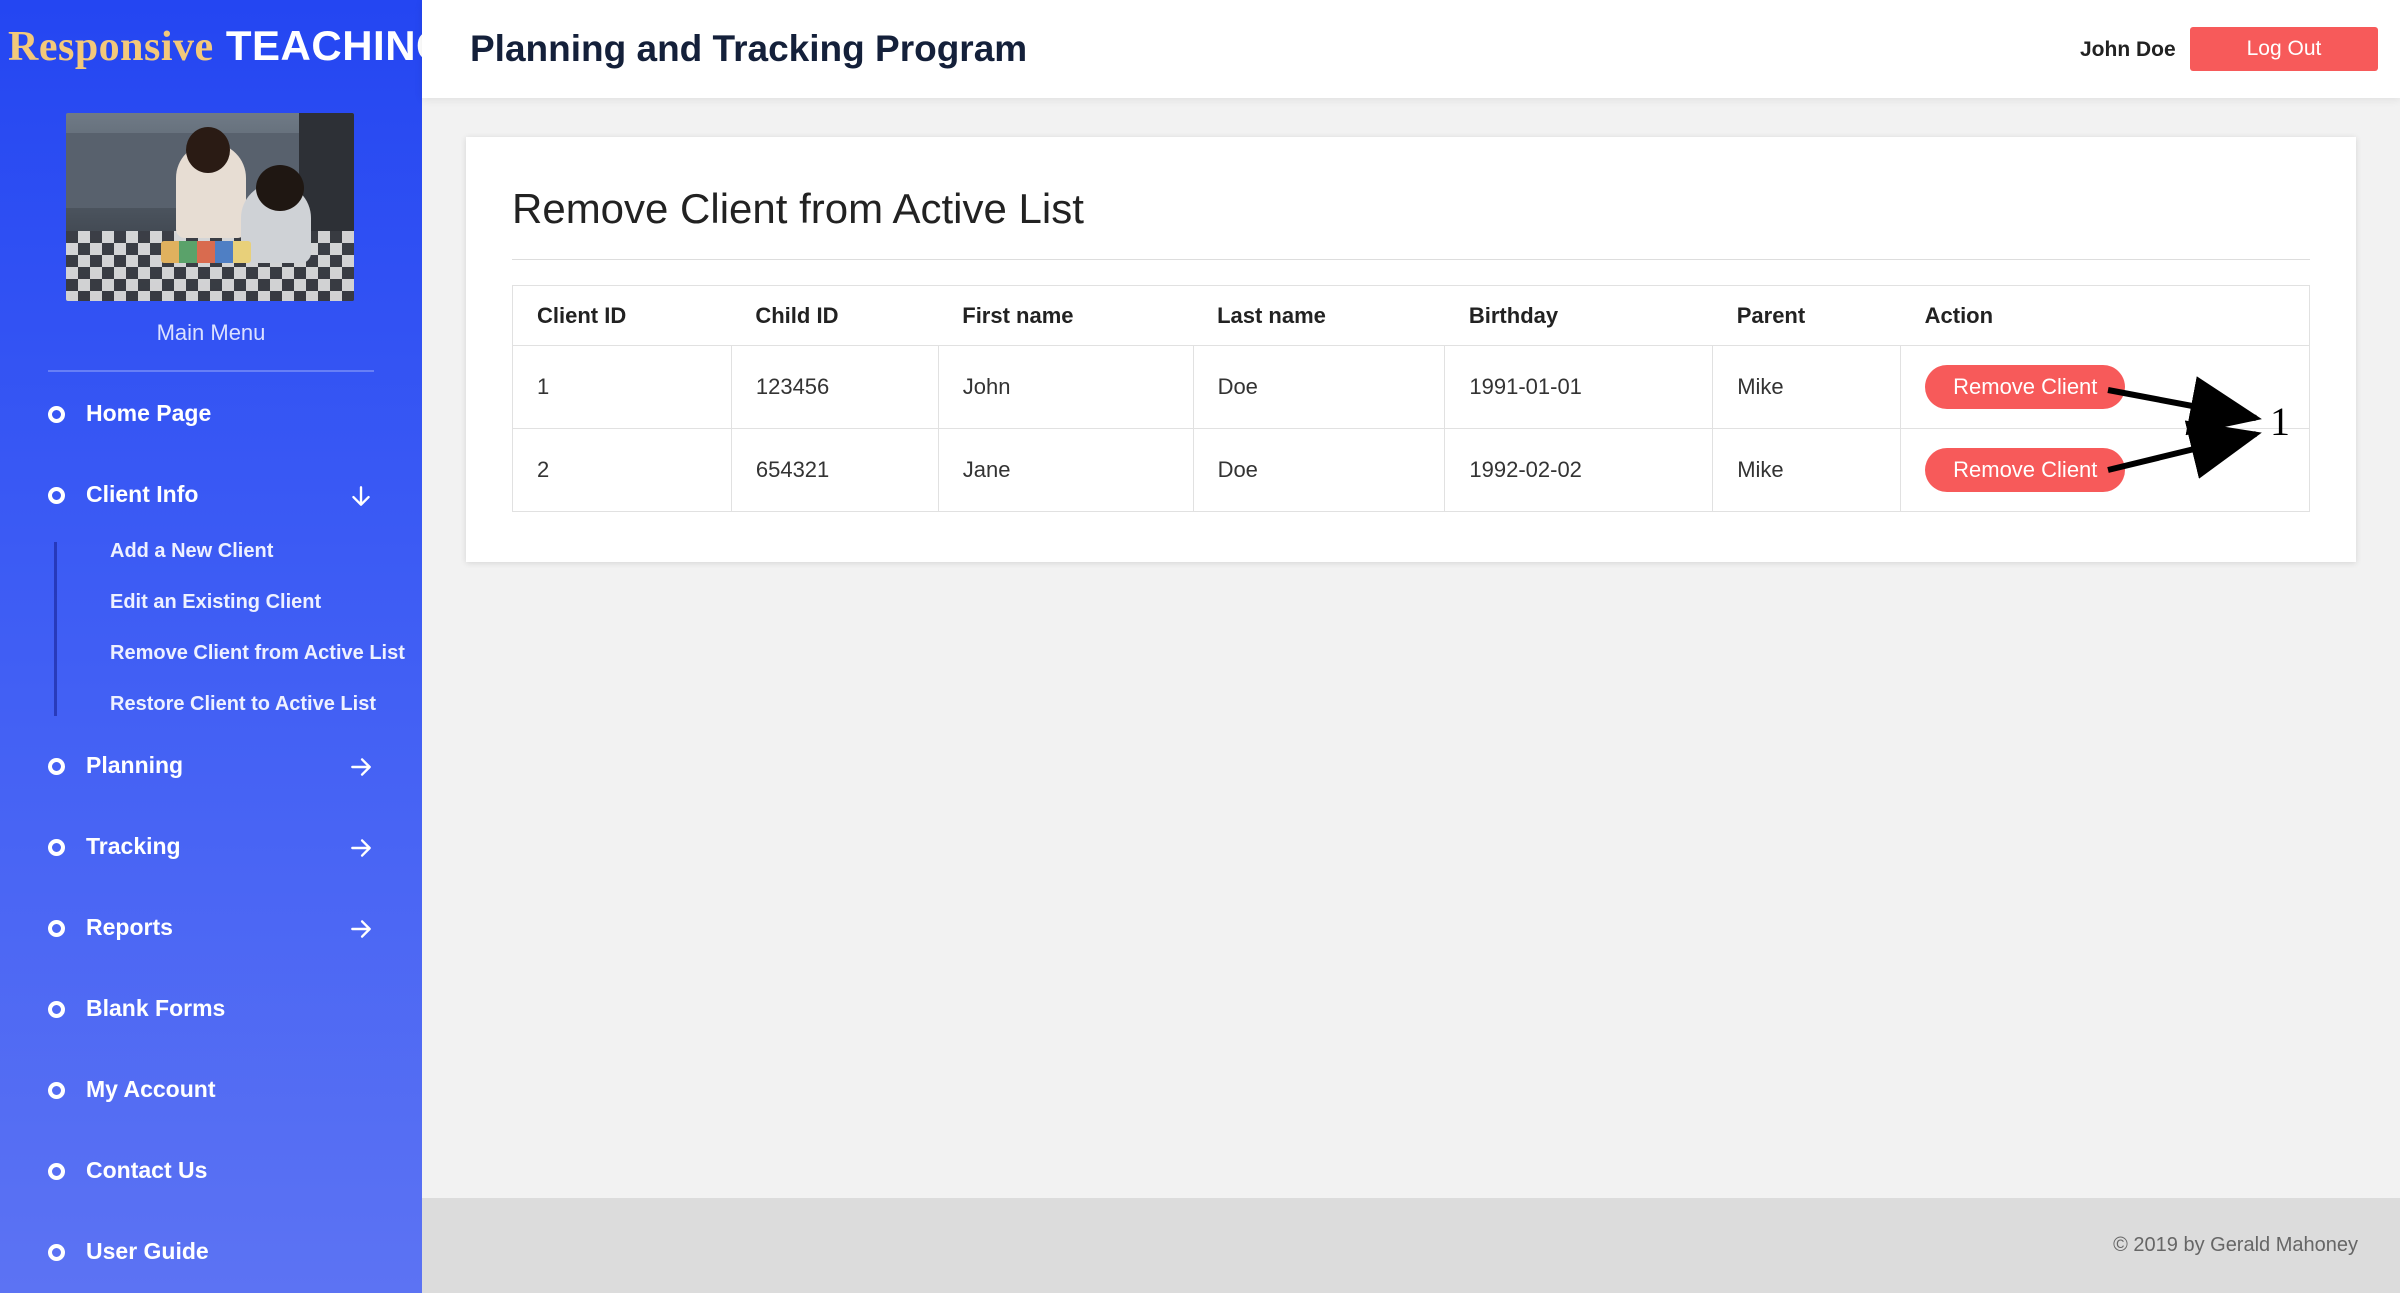  What do you see at coordinates (835, 315) in the screenshot?
I see `column-header: Child ID` at bounding box center [835, 315].